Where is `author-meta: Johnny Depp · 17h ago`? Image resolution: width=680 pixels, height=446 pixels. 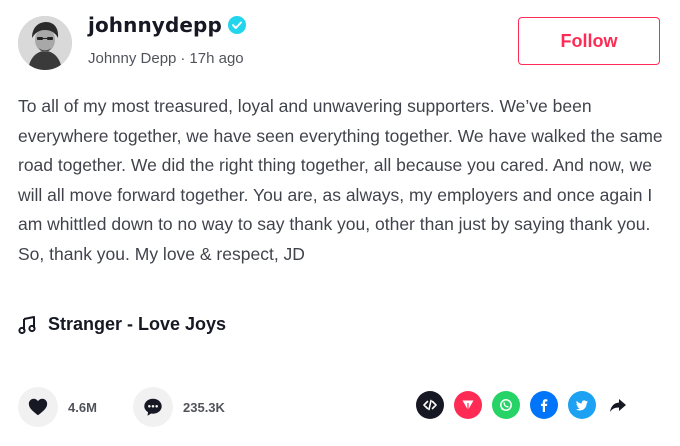
author-meta: Johnny Depp · 17h ago is located at coordinates (166, 58).